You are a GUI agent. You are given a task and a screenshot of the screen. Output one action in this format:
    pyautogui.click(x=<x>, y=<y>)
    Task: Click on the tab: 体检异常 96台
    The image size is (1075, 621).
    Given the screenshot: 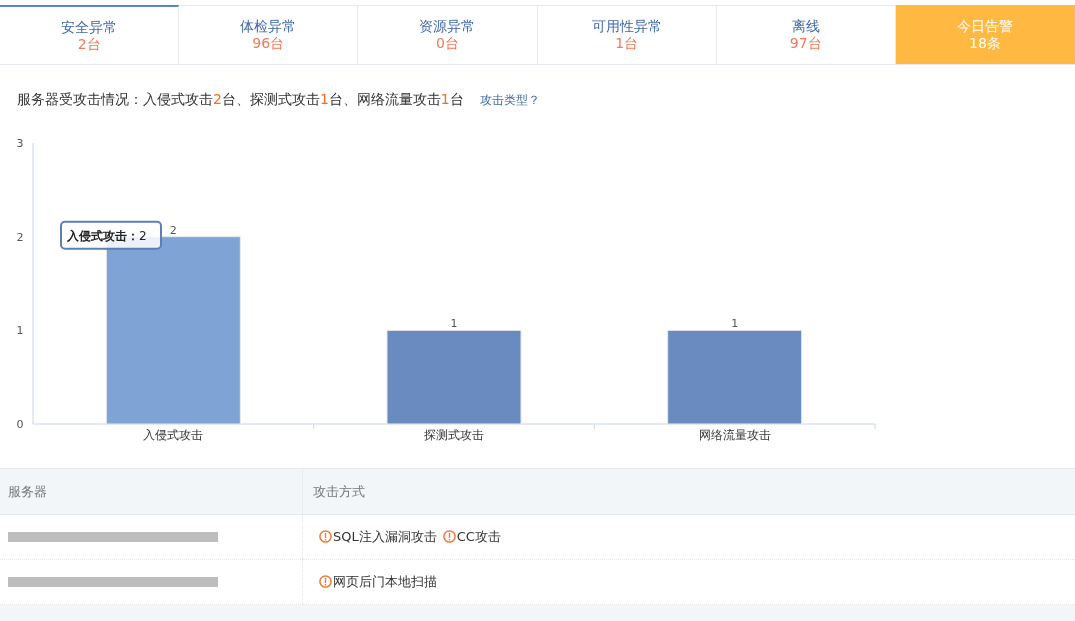 What is the action you would take?
    pyautogui.click(x=269, y=34)
    